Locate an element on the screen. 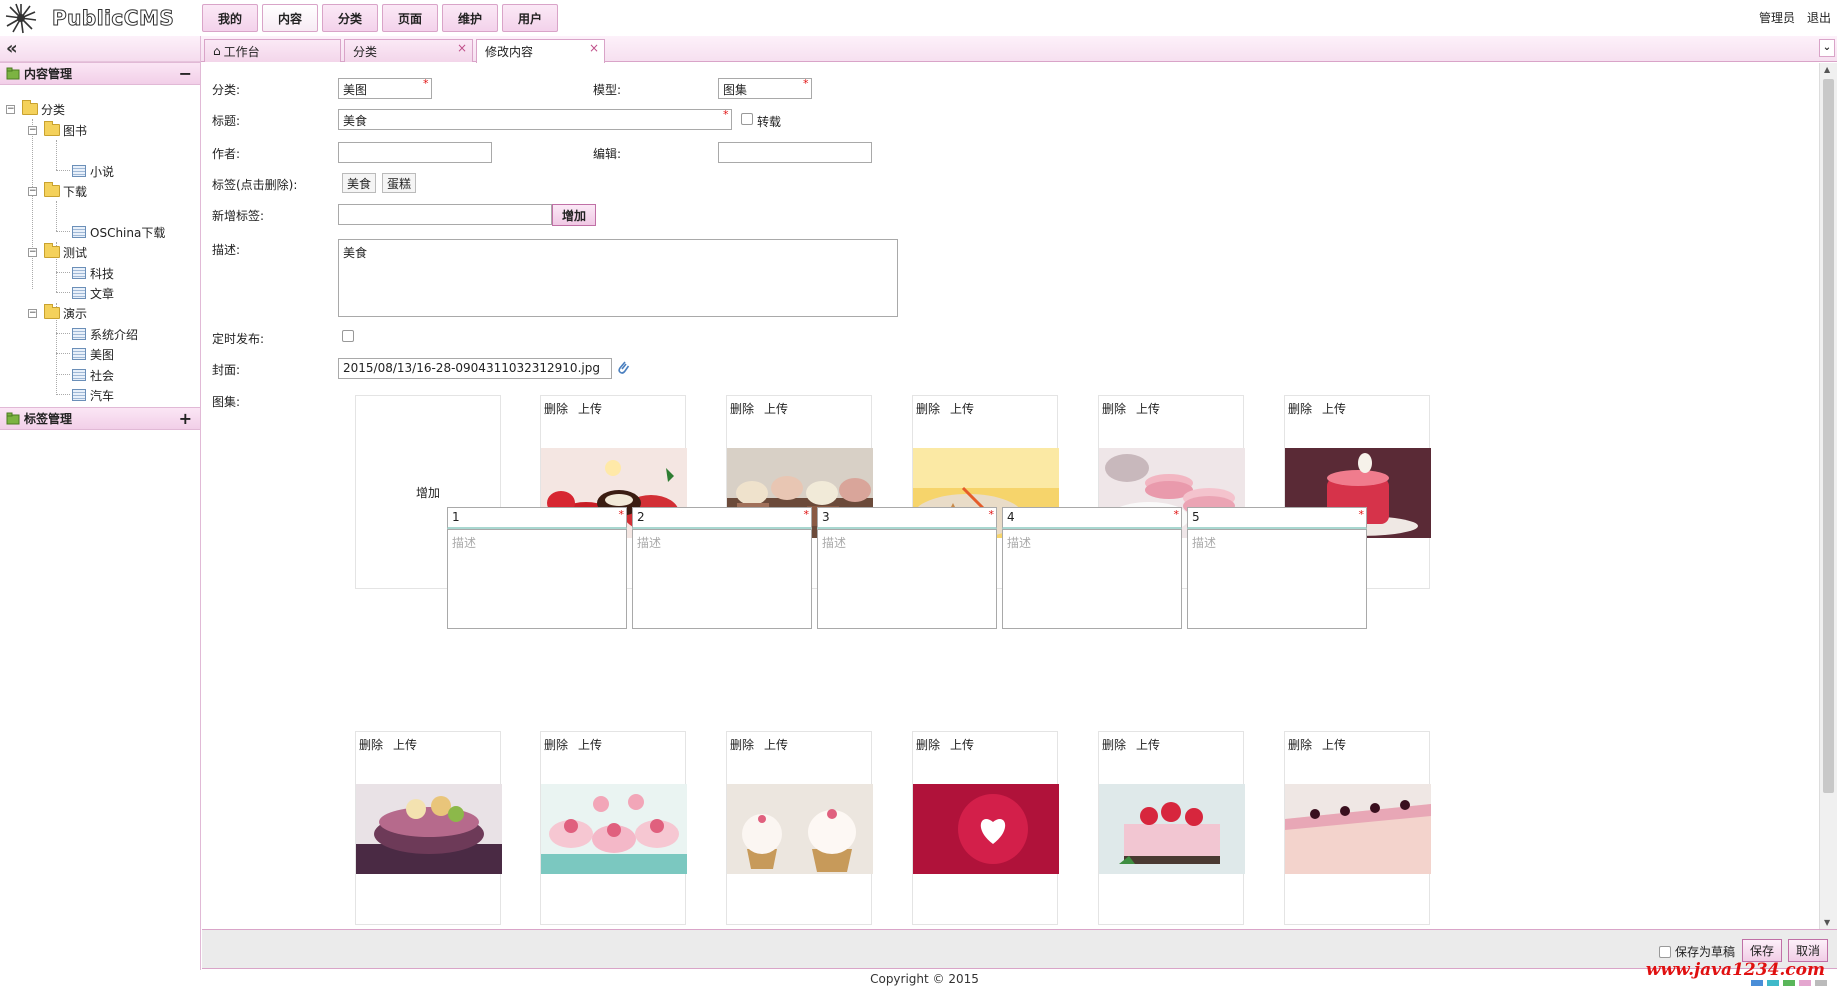 The height and width of the screenshot is (994, 1837). panel-content-management: 内容管理 − is located at coordinates (100, 73).